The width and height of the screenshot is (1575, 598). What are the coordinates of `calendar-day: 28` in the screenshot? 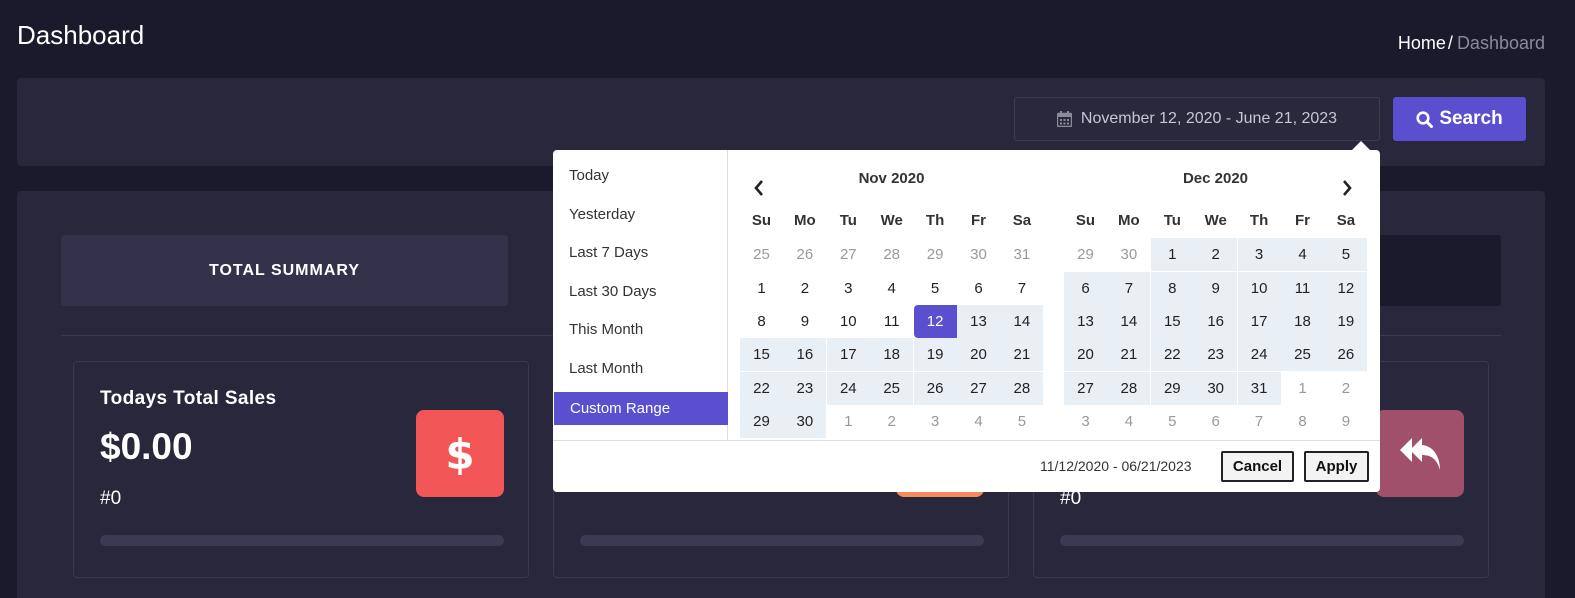 It's located at (891, 254).